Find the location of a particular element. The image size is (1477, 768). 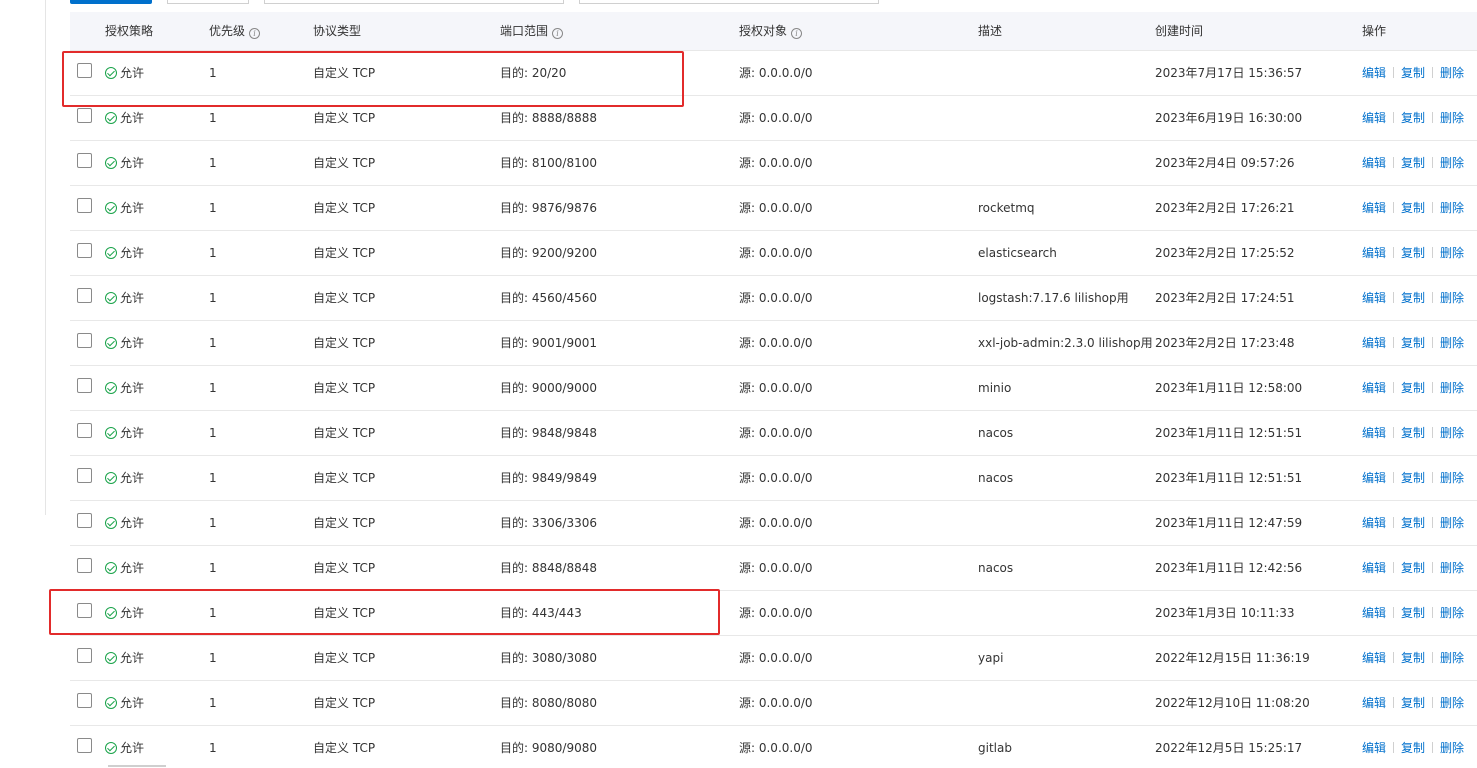

port-range-cell: 目的: 9200/9200 is located at coordinates (548, 253).